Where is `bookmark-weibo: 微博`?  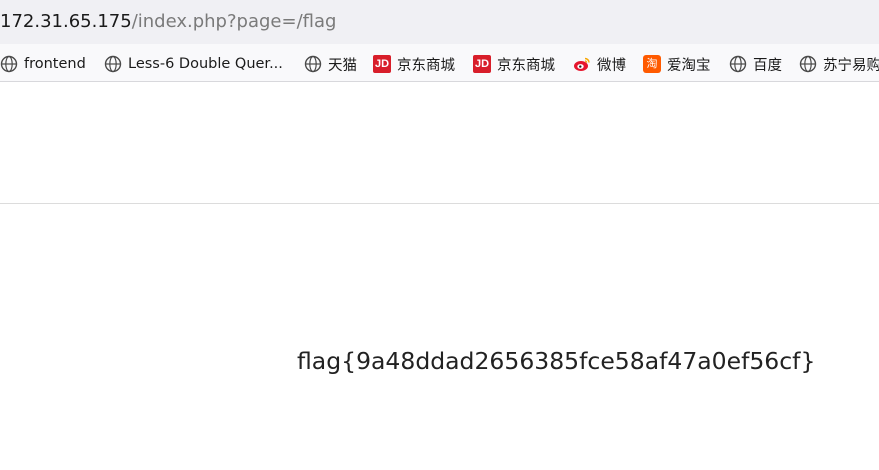 bookmark-weibo: 微博 is located at coordinates (599, 64).